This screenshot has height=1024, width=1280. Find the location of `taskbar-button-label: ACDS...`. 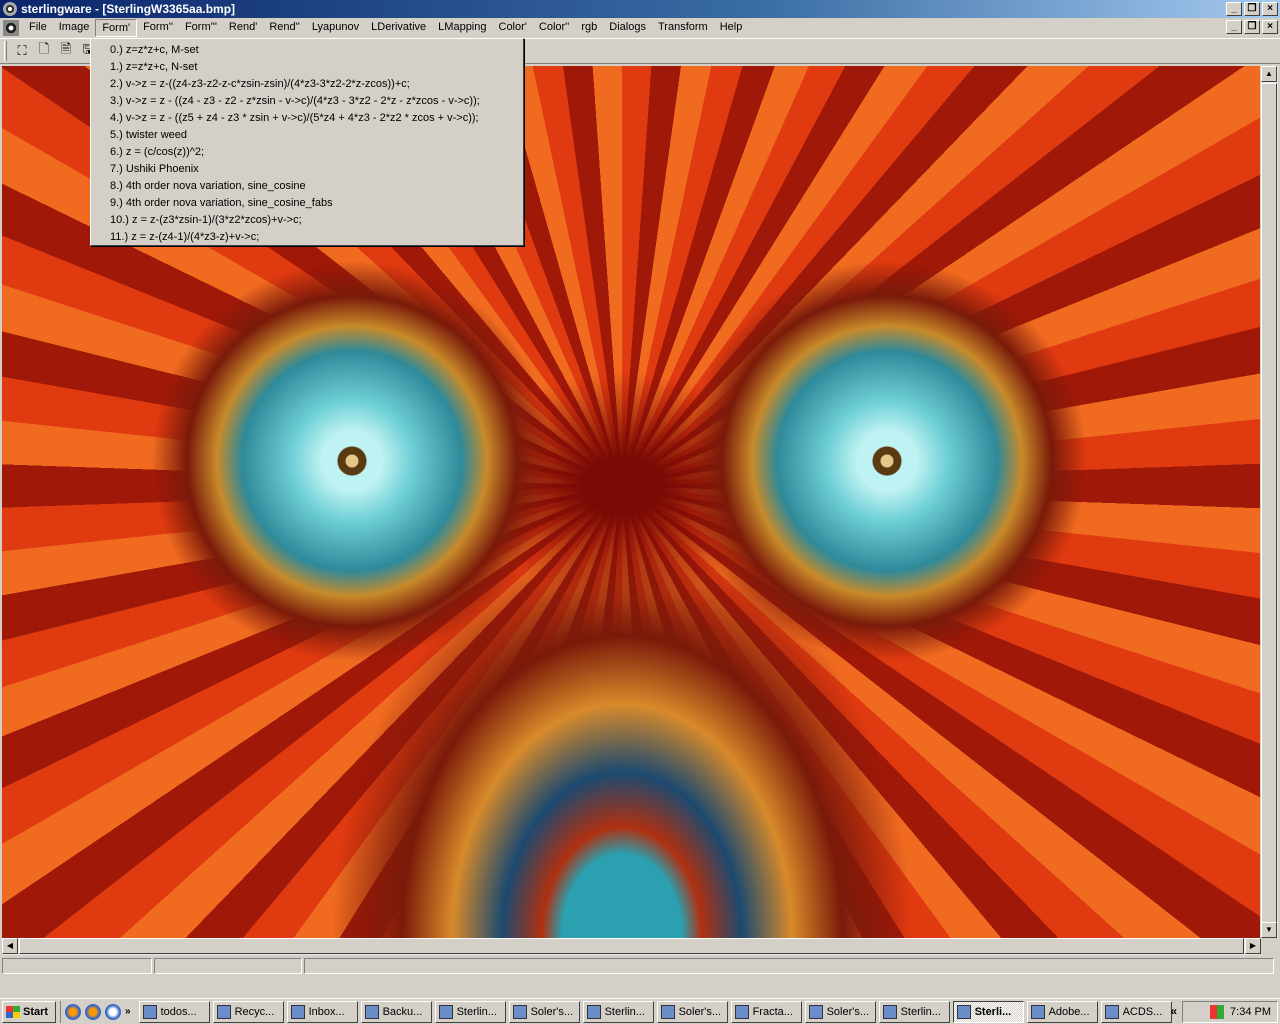

taskbar-button-label: ACDS... is located at coordinates (1142, 1011).